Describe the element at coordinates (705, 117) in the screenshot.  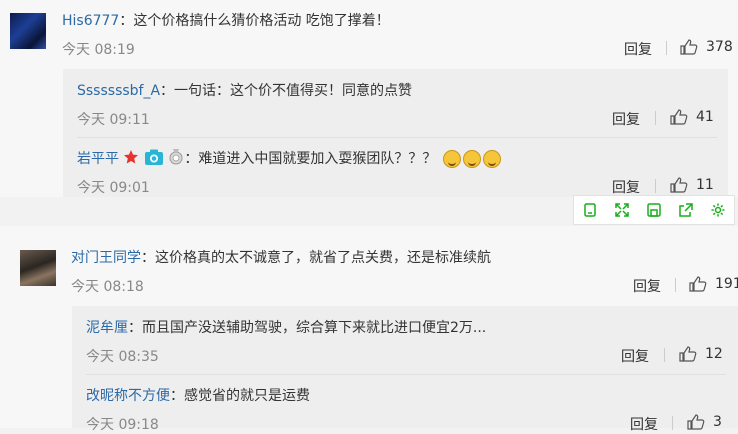
I see `like-count: 41` at that location.